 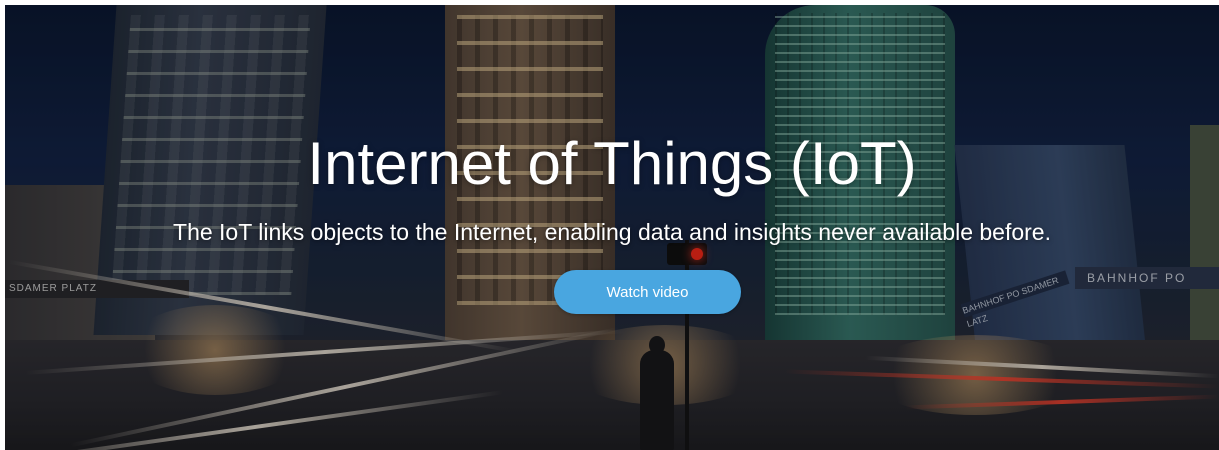 I want to click on hero-title: Internet of Things (IoT), so click(x=612, y=163).